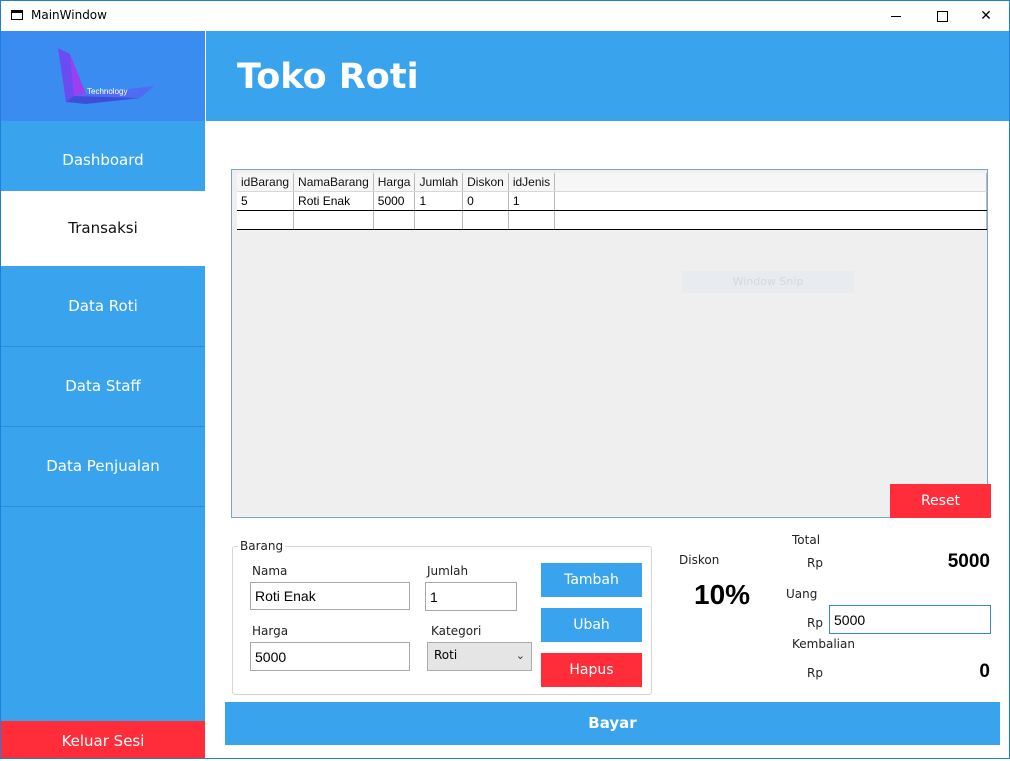 This screenshot has width=1010, height=761. I want to click on nama-input, so click(330, 596).